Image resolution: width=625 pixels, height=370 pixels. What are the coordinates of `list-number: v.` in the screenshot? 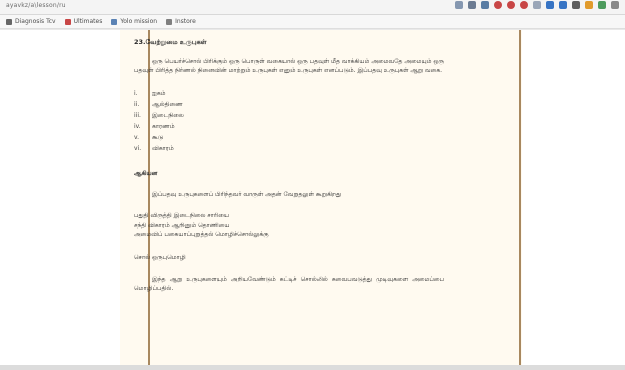 It's located at (136, 137).